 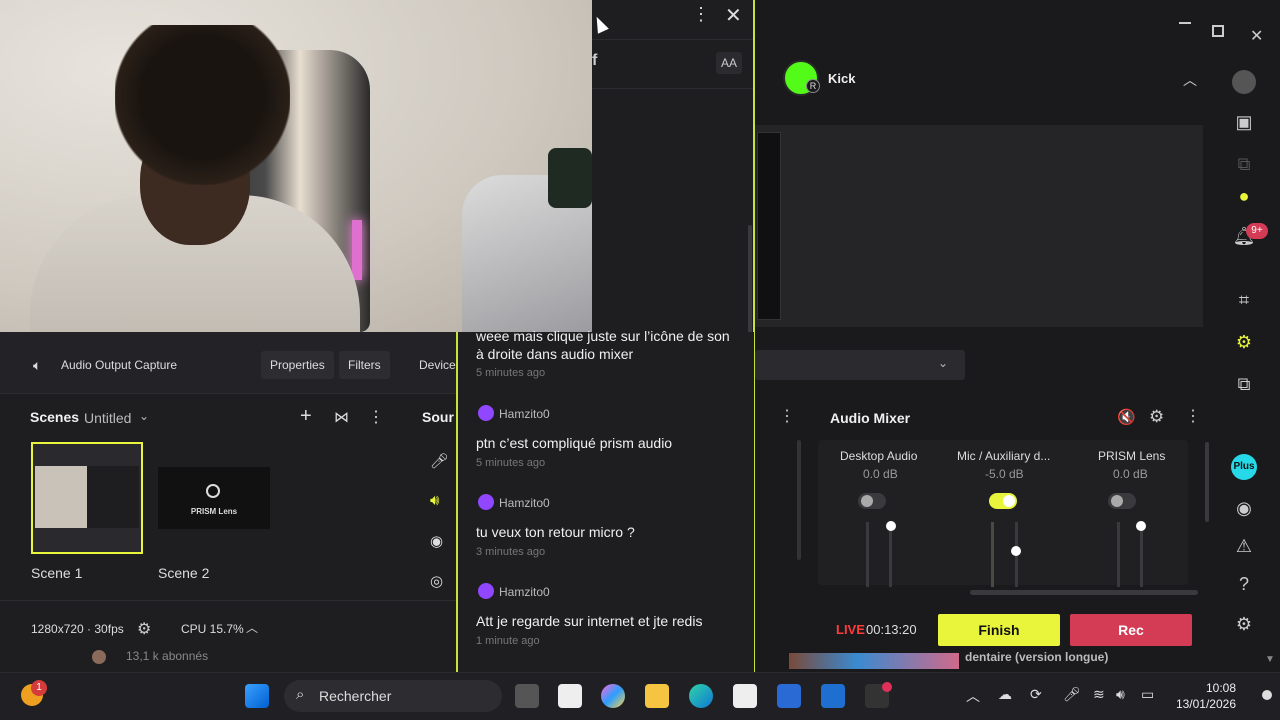 What do you see at coordinates (306, 416) in the screenshot?
I see `add-scene-icon: +` at bounding box center [306, 416].